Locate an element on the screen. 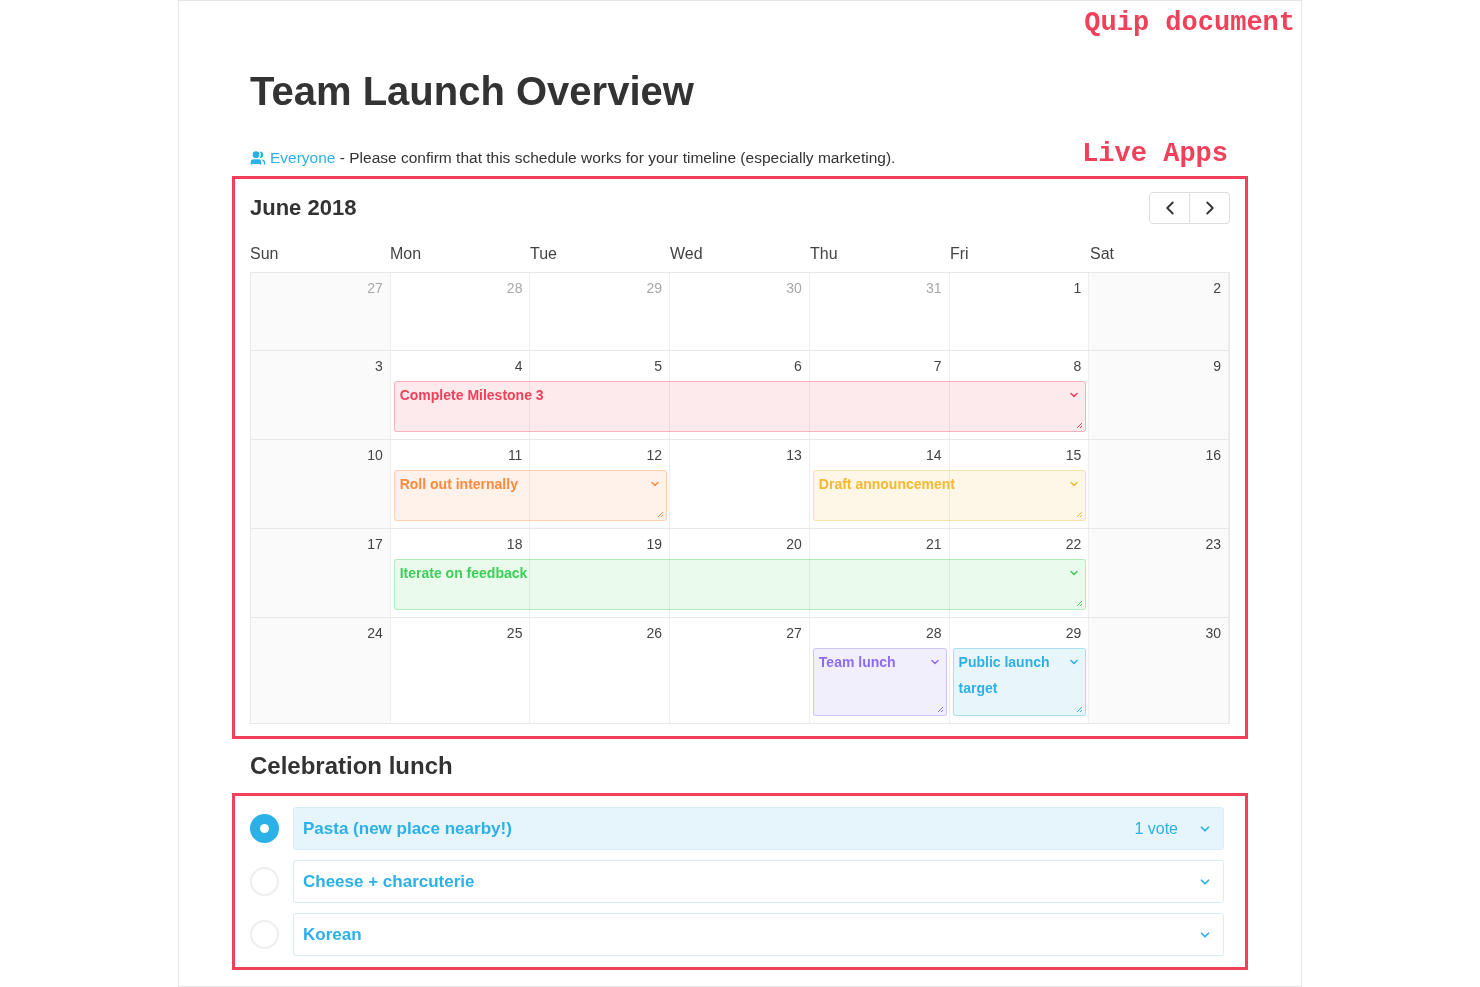  event-title: Roll out internally is located at coordinates (458, 484).